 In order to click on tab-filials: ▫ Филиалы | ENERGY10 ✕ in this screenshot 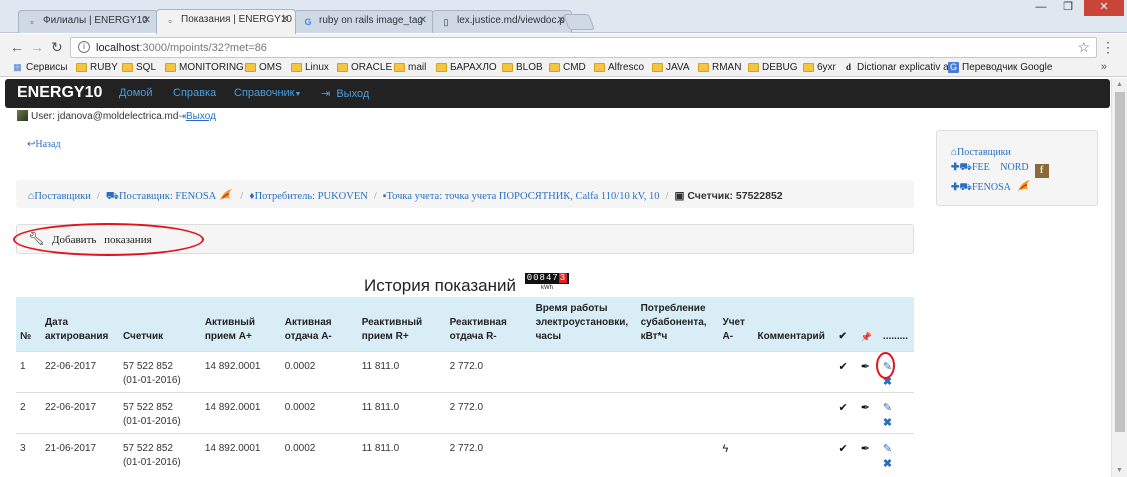, I will do `click(88, 21)`.